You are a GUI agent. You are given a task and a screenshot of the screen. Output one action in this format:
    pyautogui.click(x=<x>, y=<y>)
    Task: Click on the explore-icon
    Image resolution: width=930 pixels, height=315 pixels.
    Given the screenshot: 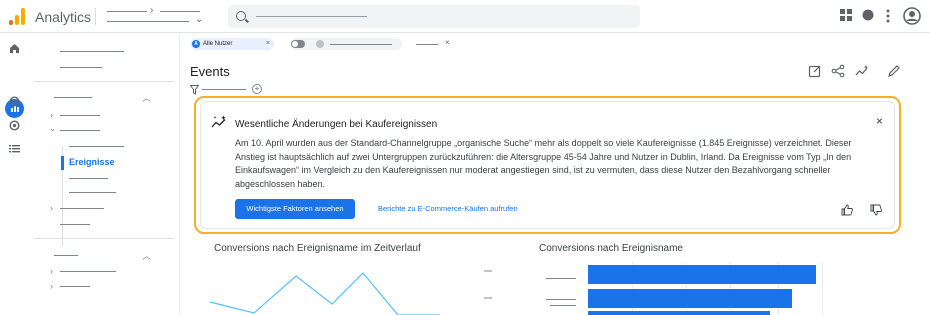 What is the action you would take?
    pyautogui.click(x=14, y=101)
    